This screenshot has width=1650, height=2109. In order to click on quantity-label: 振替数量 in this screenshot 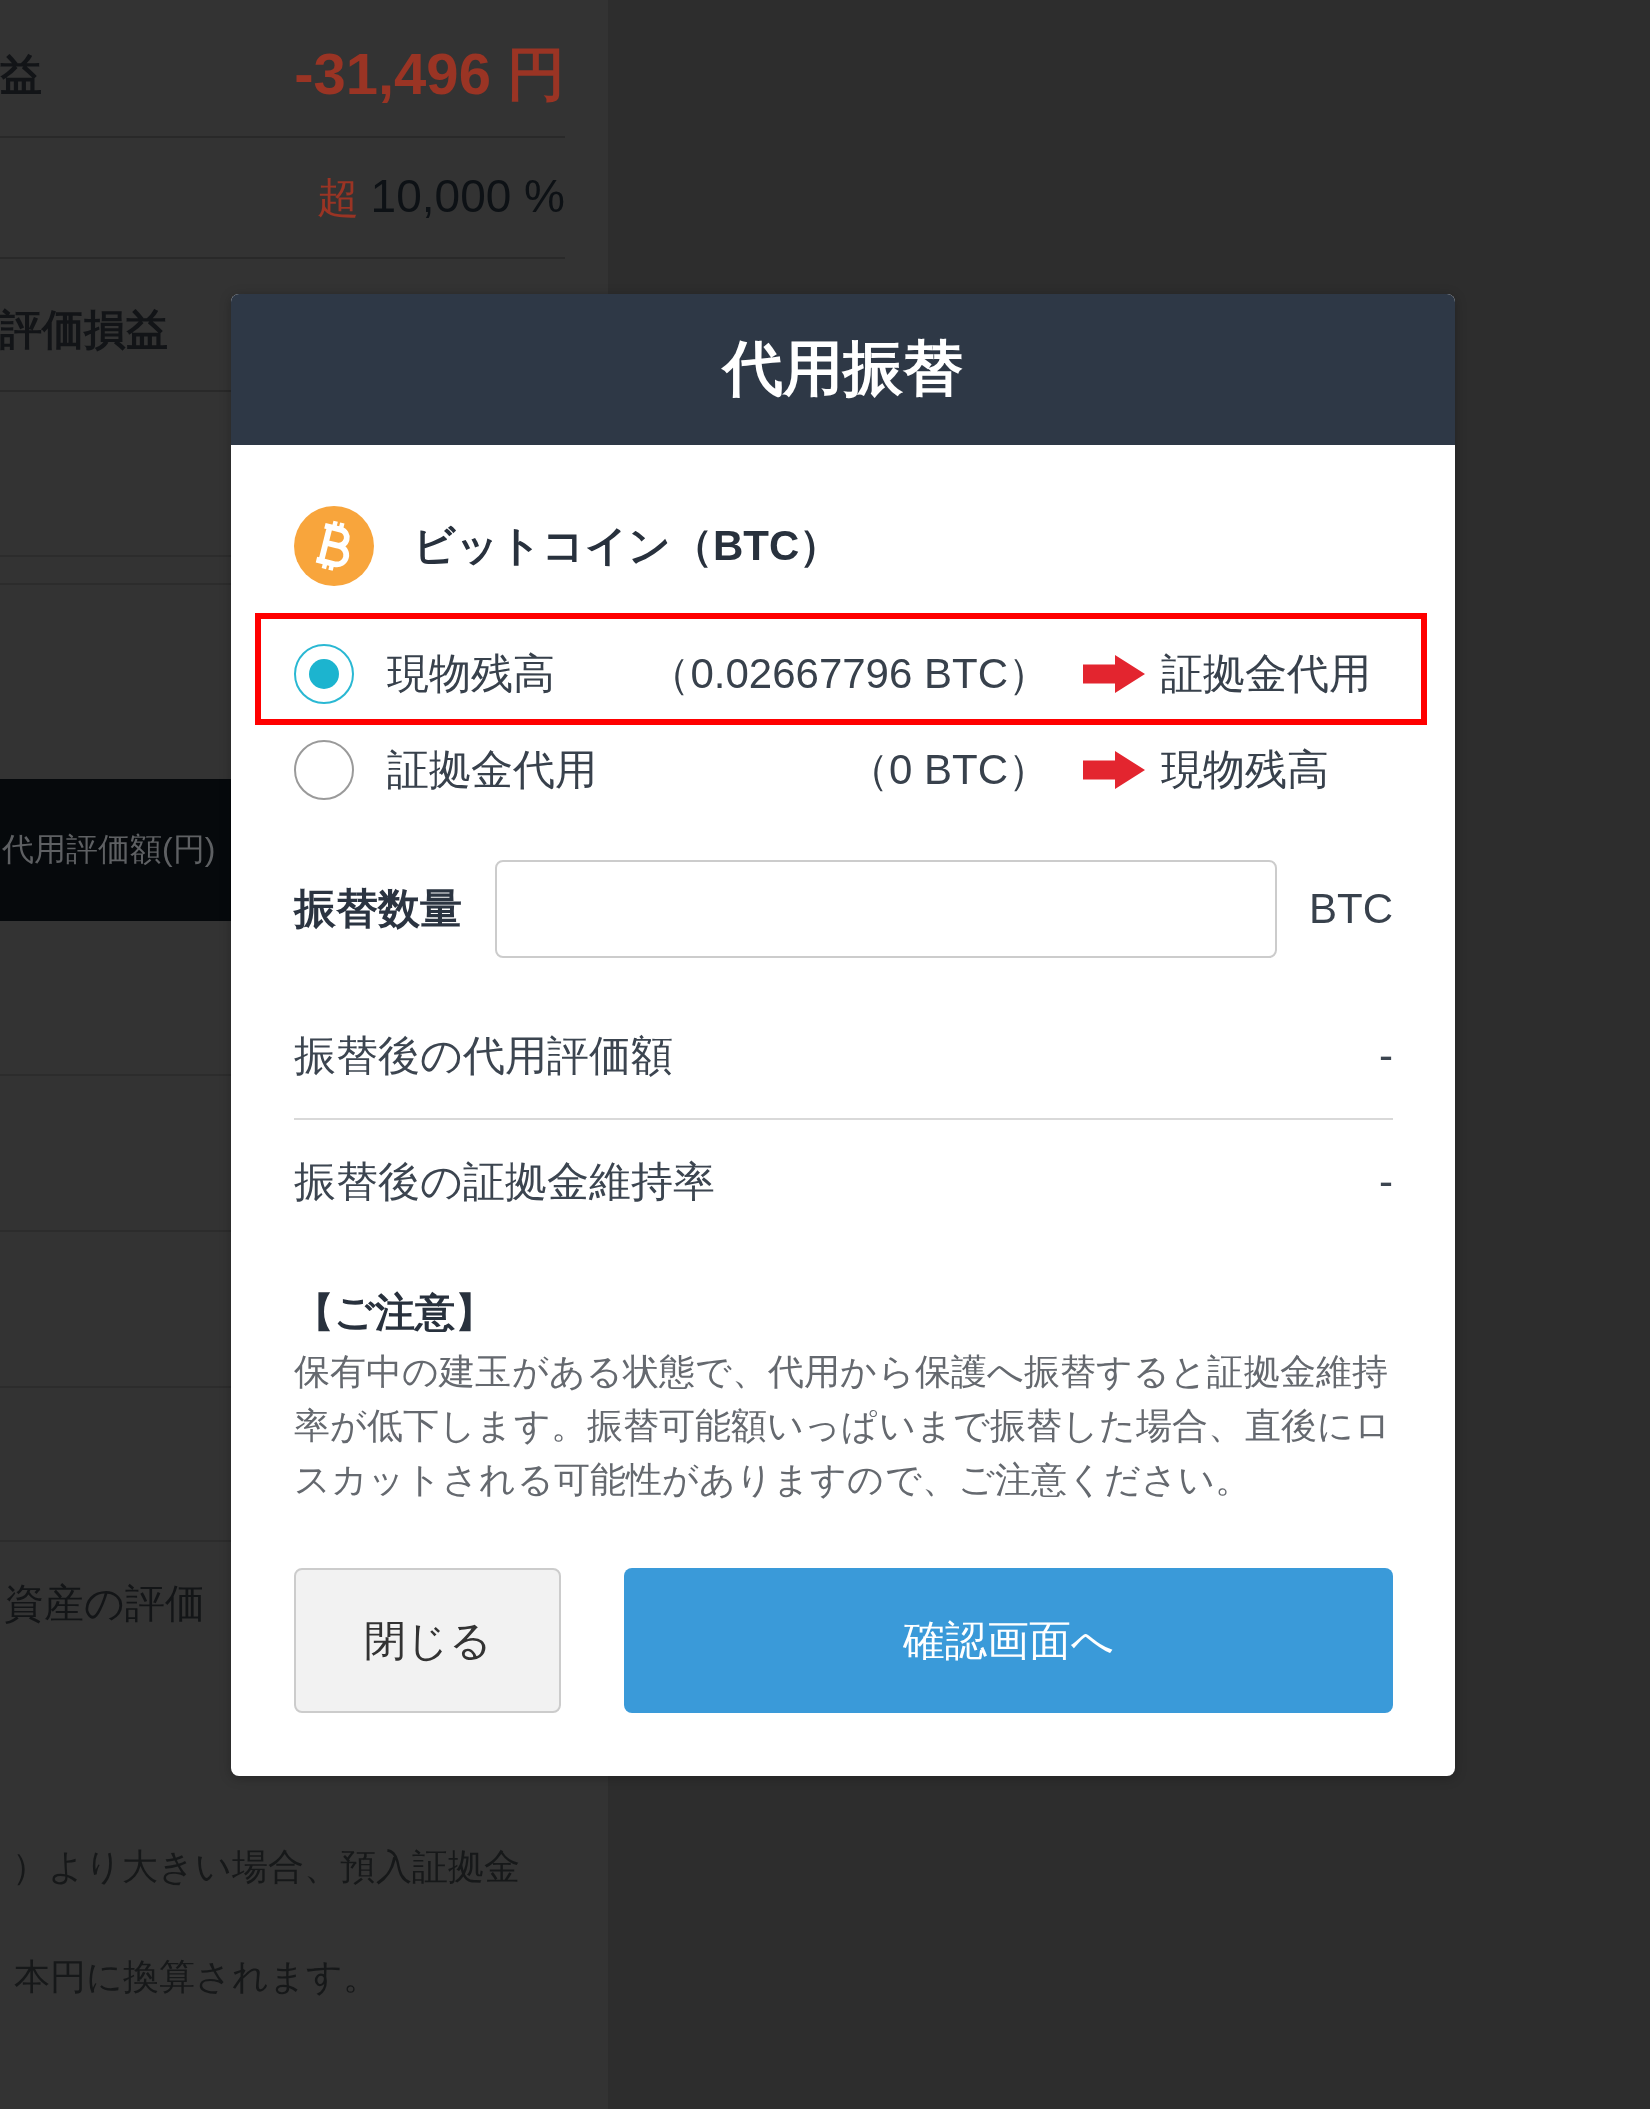, I will do `click(378, 909)`.